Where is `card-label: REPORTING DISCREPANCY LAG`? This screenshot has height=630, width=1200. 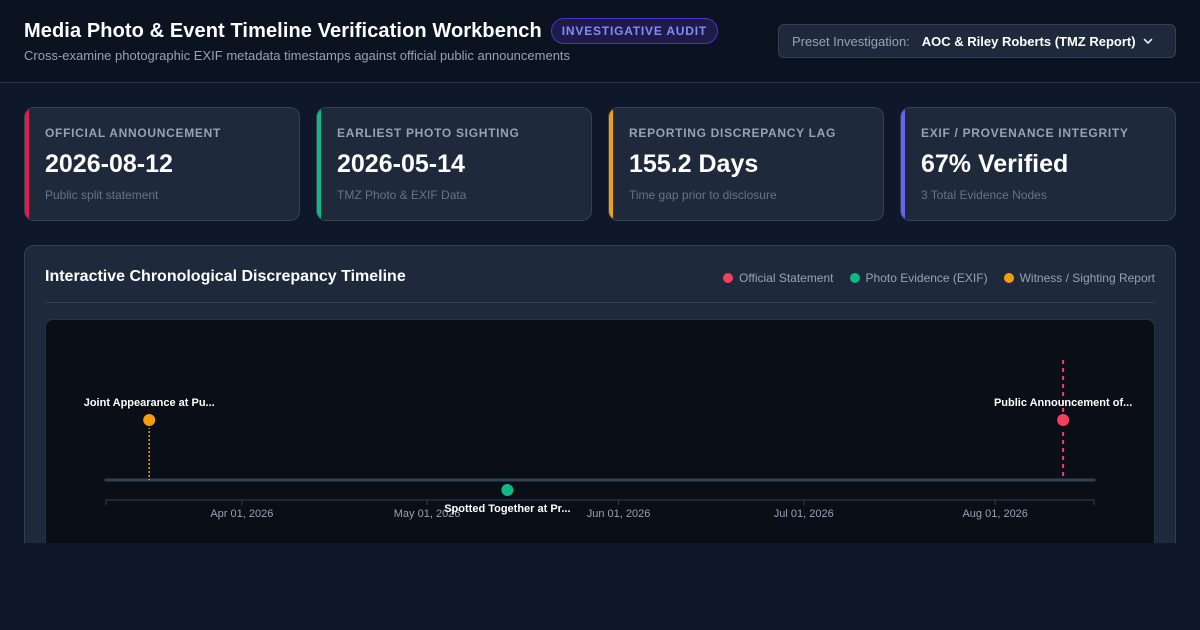 card-label: REPORTING DISCREPANCY LAG is located at coordinates (733, 133).